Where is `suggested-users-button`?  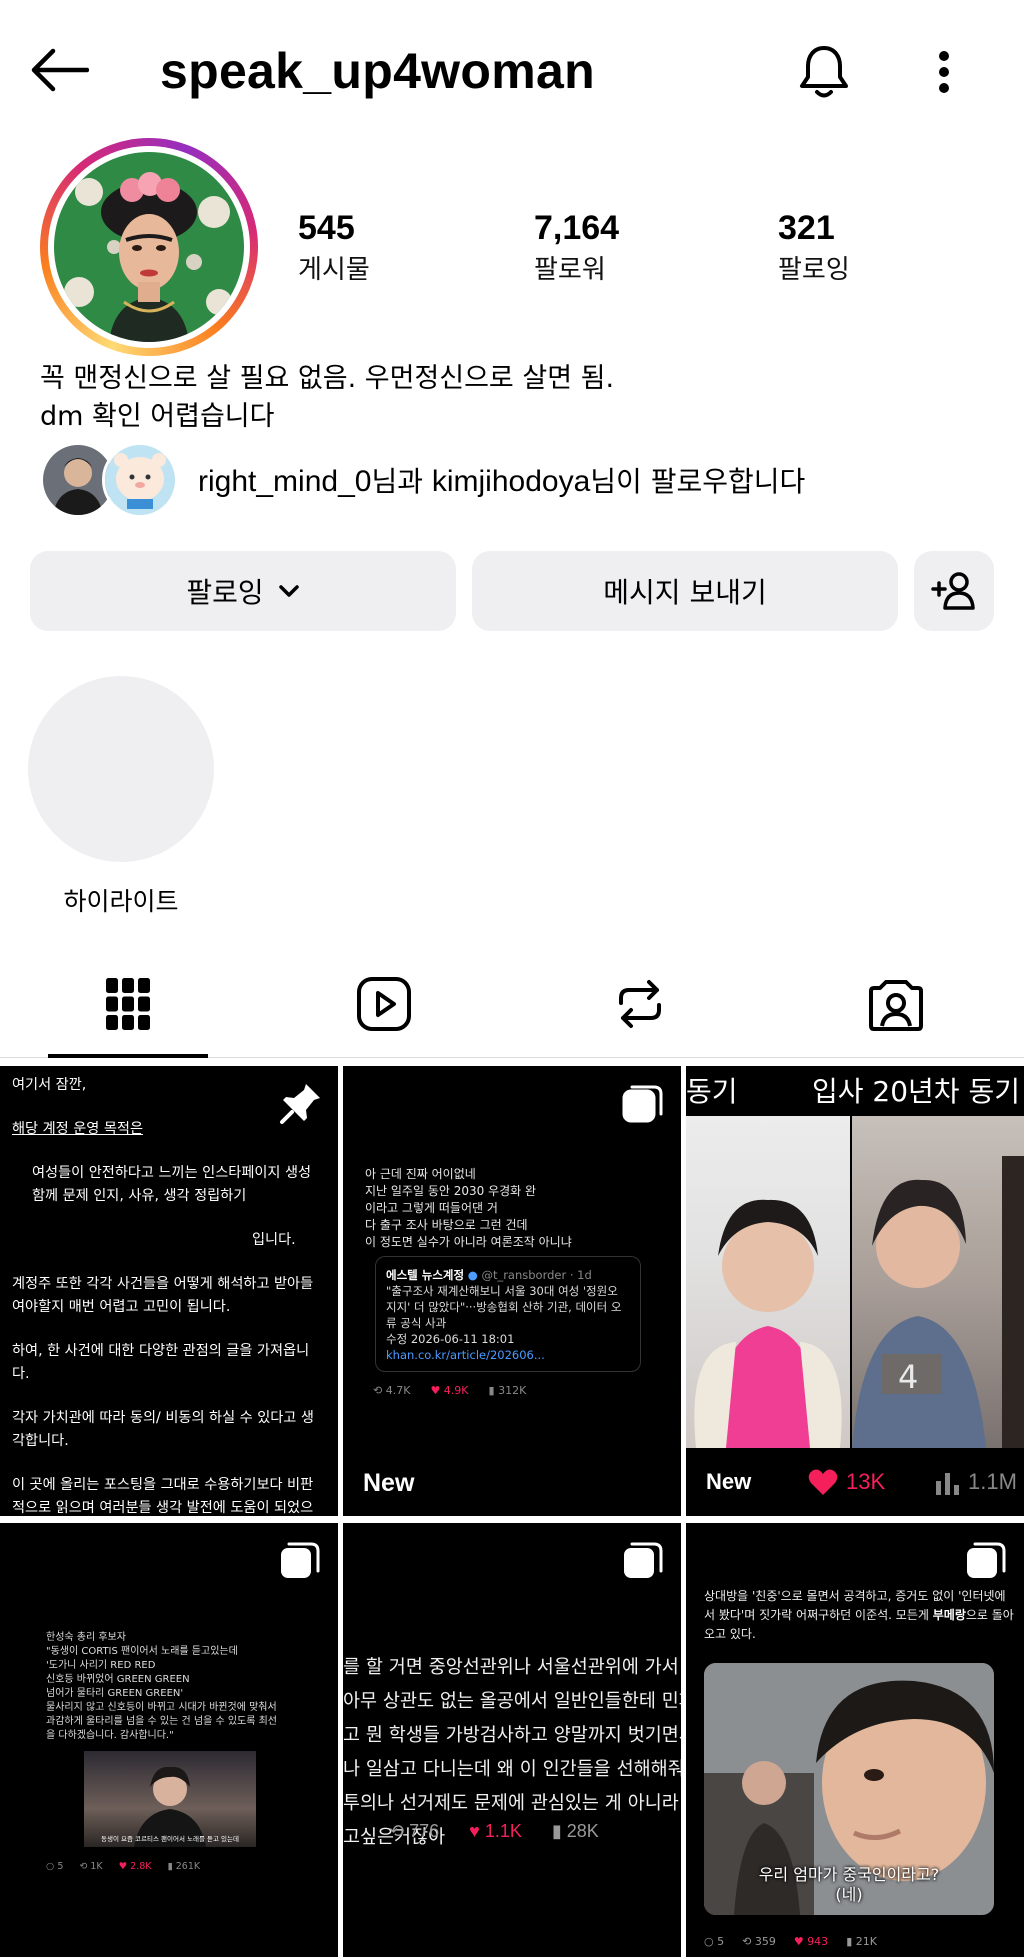 suggested-users-button is located at coordinates (954, 591).